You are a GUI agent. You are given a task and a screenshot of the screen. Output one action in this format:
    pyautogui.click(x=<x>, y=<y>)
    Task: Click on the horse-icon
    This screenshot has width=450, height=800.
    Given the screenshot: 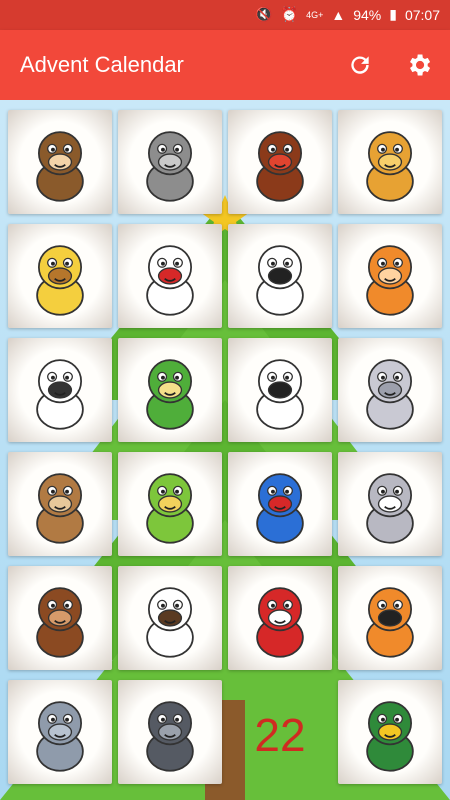 What is the action you would take?
    pyautogui.click(x=60, y=622)
    